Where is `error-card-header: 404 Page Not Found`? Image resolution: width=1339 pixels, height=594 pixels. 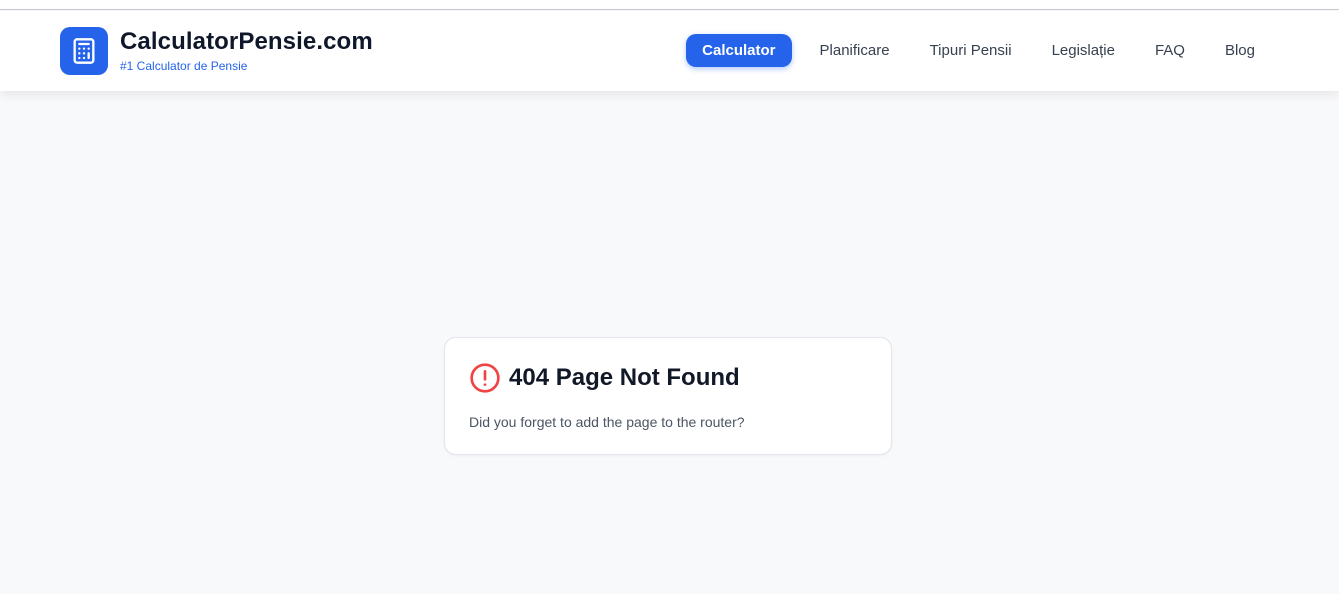 error-card-header: 404 Page Not Found is located at coordinates (668, 378).